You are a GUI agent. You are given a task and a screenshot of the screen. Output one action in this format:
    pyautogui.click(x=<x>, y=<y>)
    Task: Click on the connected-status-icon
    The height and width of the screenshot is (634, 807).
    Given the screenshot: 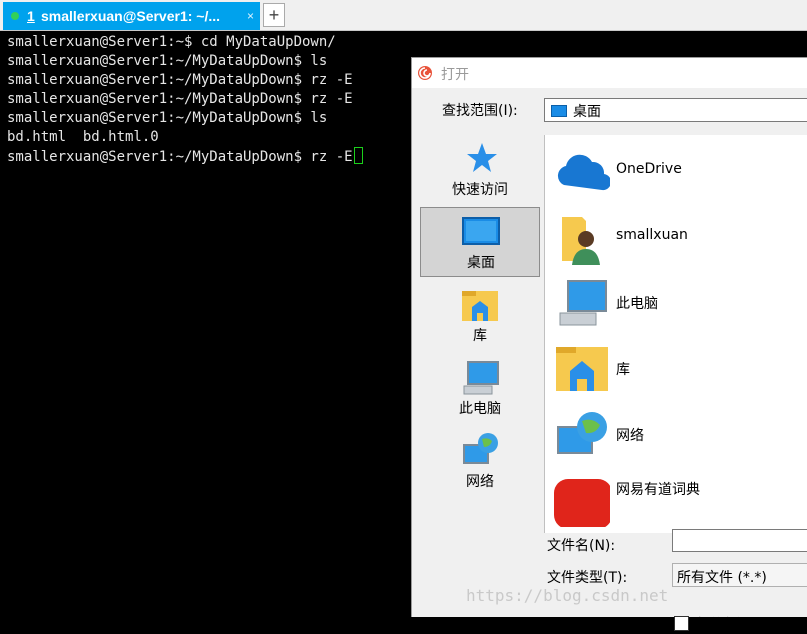 What is the action you would take?
    pyautogui.click(x=15, y=16)
    